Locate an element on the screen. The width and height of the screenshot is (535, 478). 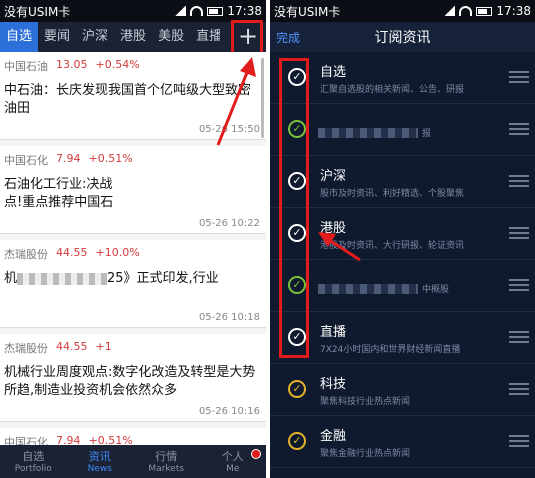
subscription-item: ✓ 金融 聚焦金融行业热点新闻 is located at coordinates (402, 442).